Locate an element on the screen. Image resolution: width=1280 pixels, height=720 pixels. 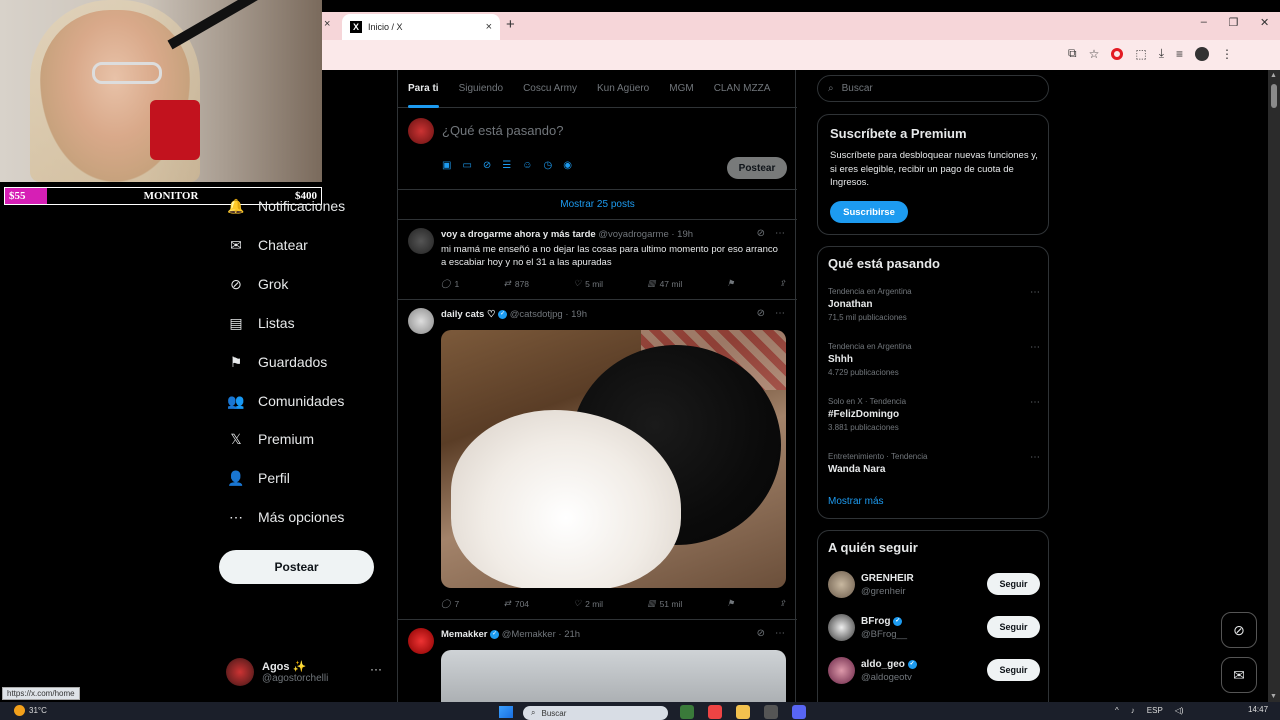
show-new-posts: Mostrar 25 posts is located at coordinates (597, 205).